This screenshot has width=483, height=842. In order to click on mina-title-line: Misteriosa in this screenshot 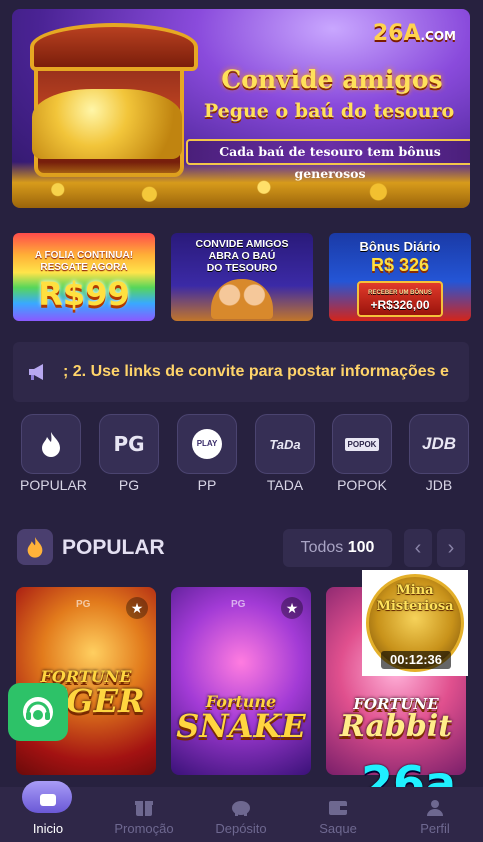, I will do `click(415, 606)`.